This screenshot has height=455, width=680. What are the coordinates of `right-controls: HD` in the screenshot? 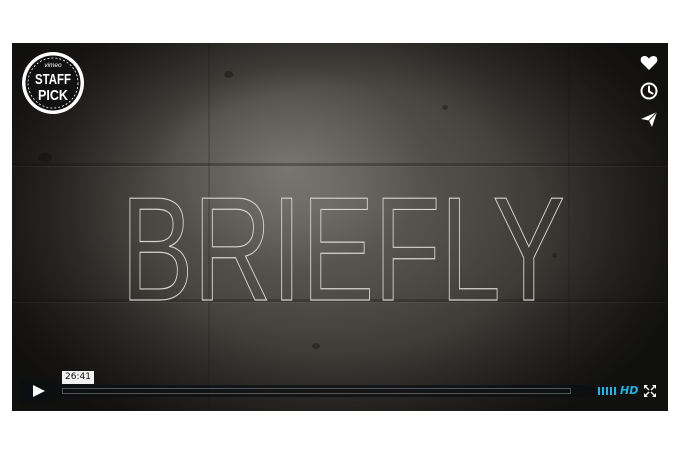 It's located at (629, 391).